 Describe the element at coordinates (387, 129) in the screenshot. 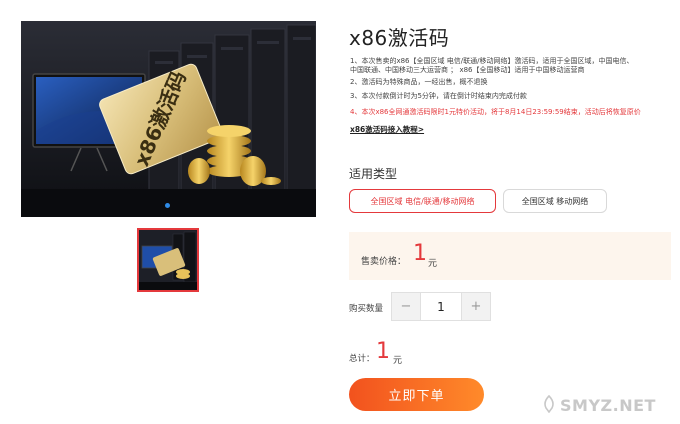

I see `guide-link: x86激活码接入教程>` at that location.